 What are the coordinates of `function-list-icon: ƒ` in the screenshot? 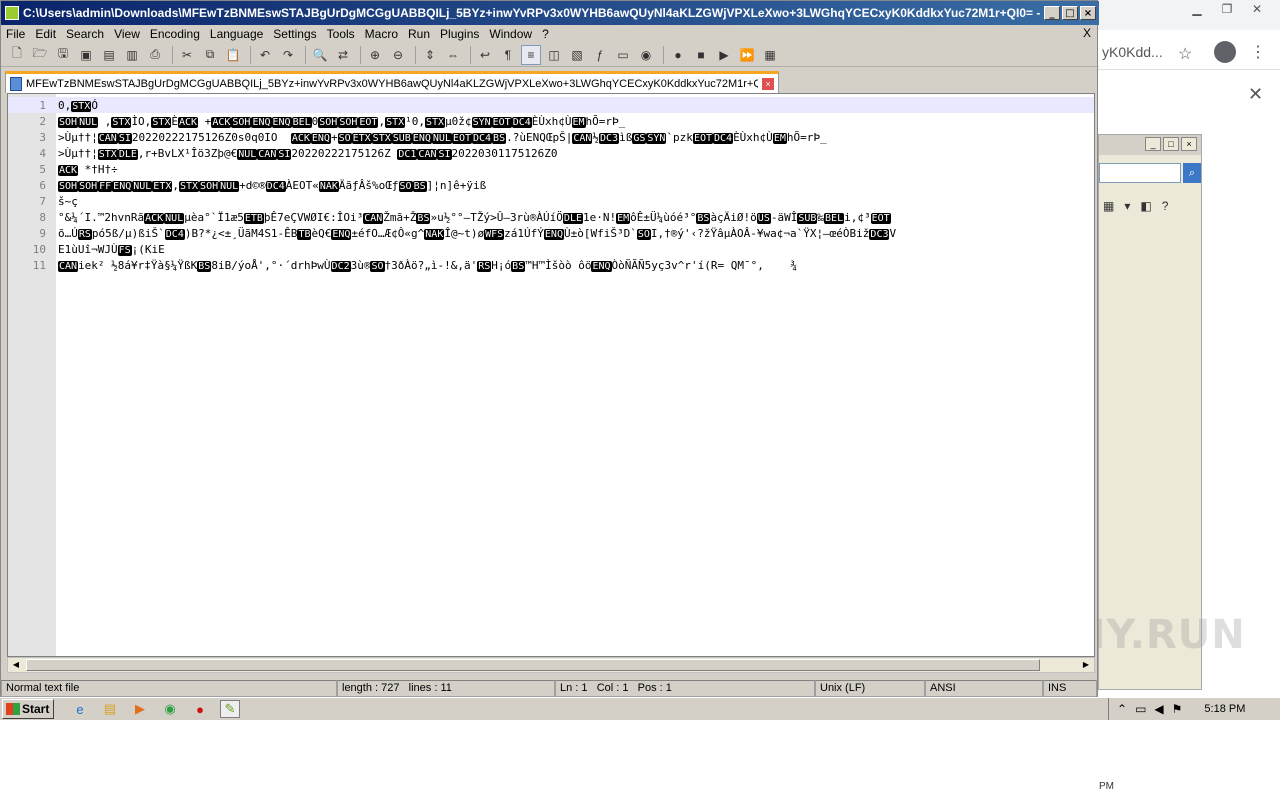 It's located at (600, 55).